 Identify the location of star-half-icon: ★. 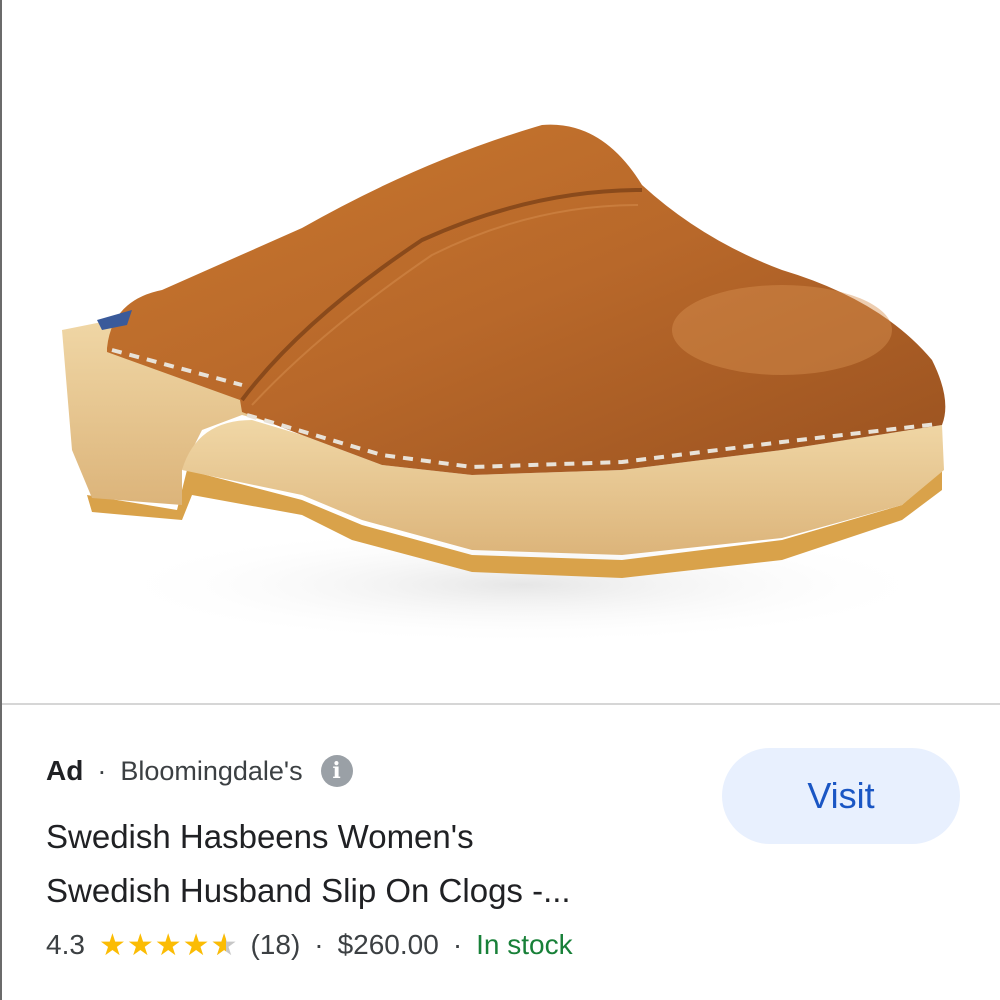
(225, 945).